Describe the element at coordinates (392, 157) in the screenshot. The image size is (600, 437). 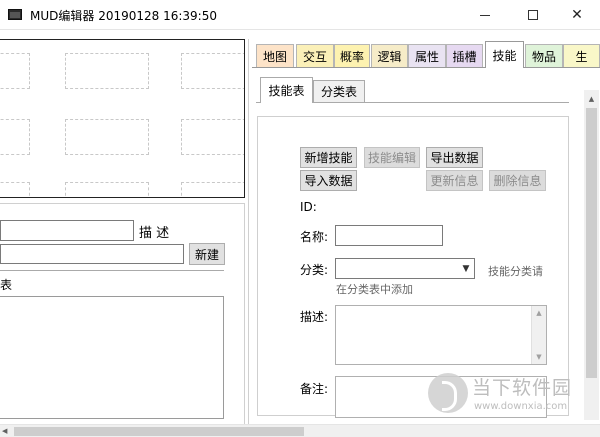
I see `edit-skill-button: 技能编辑` at that location.